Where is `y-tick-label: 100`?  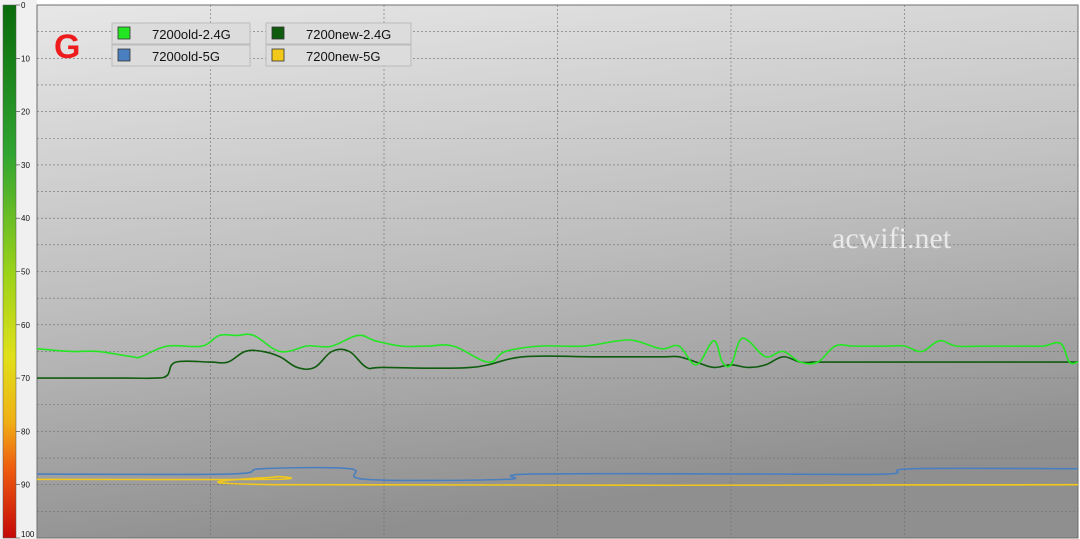
y-tick-label: 100 is located at coordinates (28, 534).